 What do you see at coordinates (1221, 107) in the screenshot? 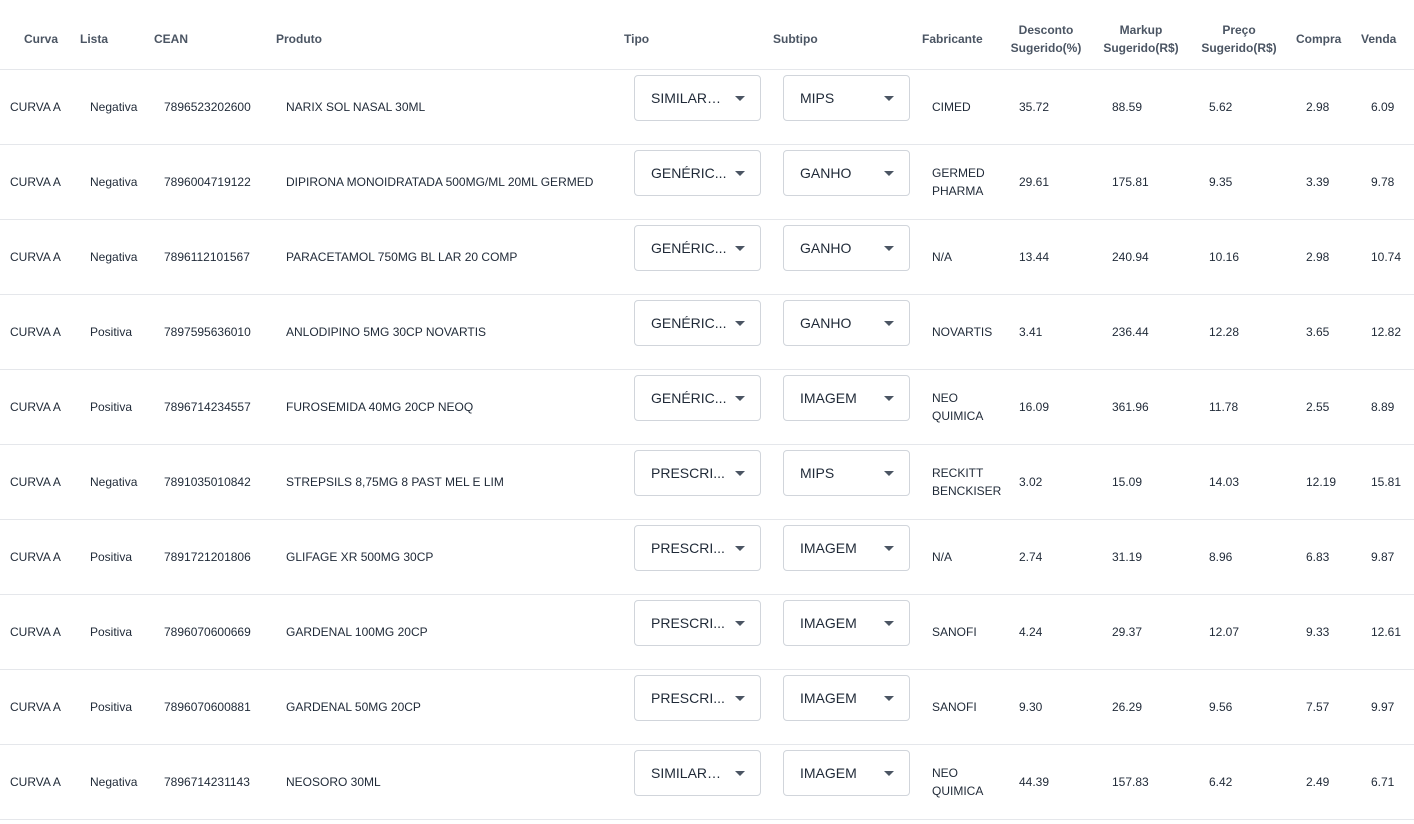
I see `cell-preco: 5.62` at bounding box center [1221, 107].